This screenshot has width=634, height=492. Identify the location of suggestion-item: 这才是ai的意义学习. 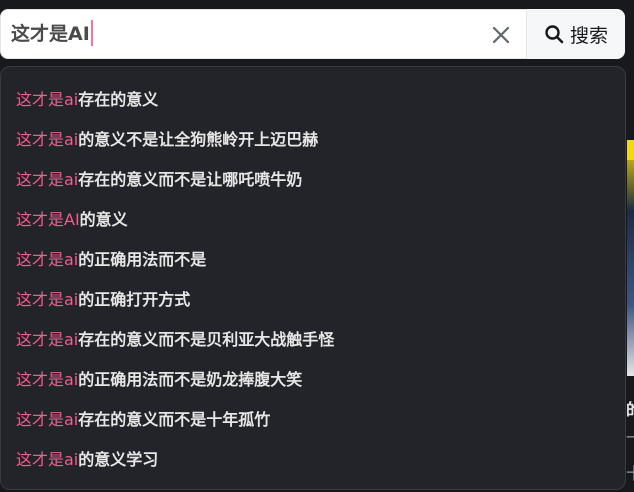
(87, 460).